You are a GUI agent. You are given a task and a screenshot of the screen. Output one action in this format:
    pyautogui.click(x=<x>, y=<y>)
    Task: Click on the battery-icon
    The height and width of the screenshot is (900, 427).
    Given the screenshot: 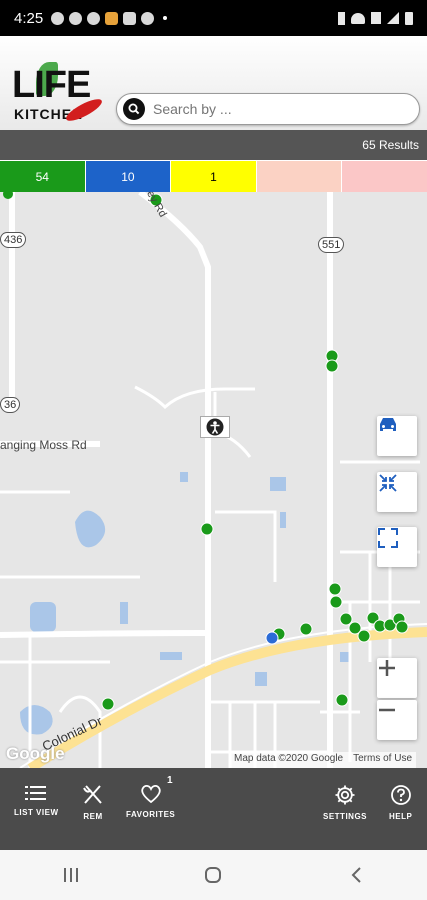 What is the action you would take?
    pyautogui.click(x=409, y=18)
    